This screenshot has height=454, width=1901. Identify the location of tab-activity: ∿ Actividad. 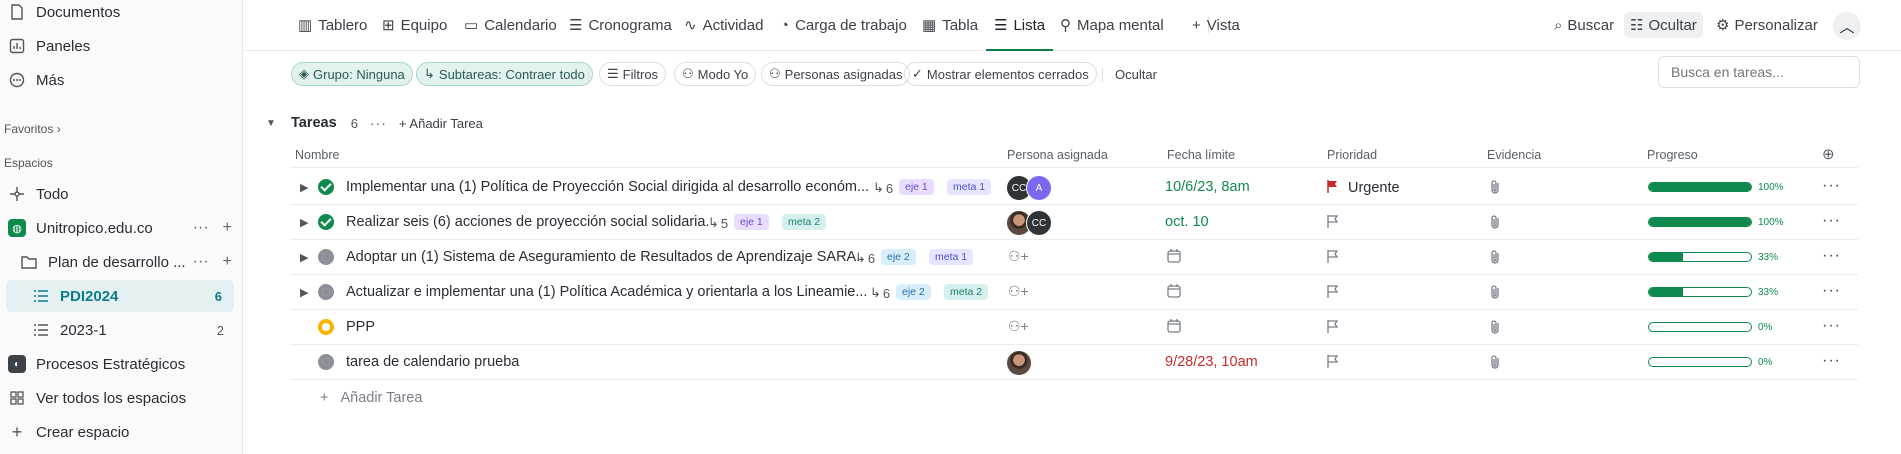
(723, 25).